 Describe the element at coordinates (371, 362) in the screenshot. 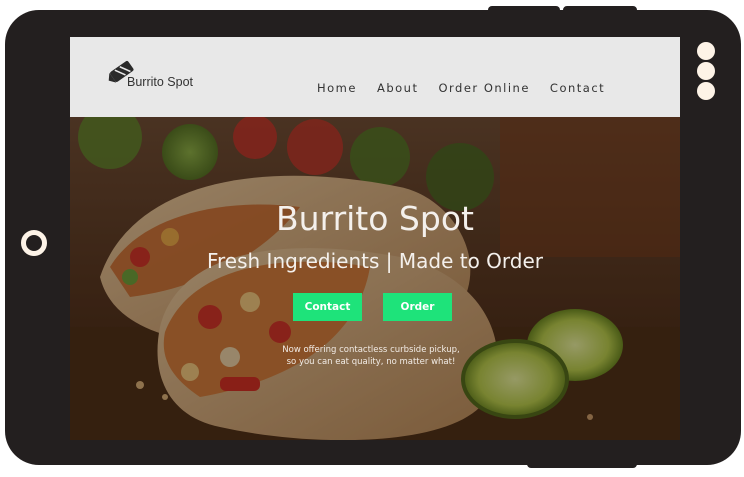

I see `hero-note-line2: so you can eat quality, no matter what!` at that location.